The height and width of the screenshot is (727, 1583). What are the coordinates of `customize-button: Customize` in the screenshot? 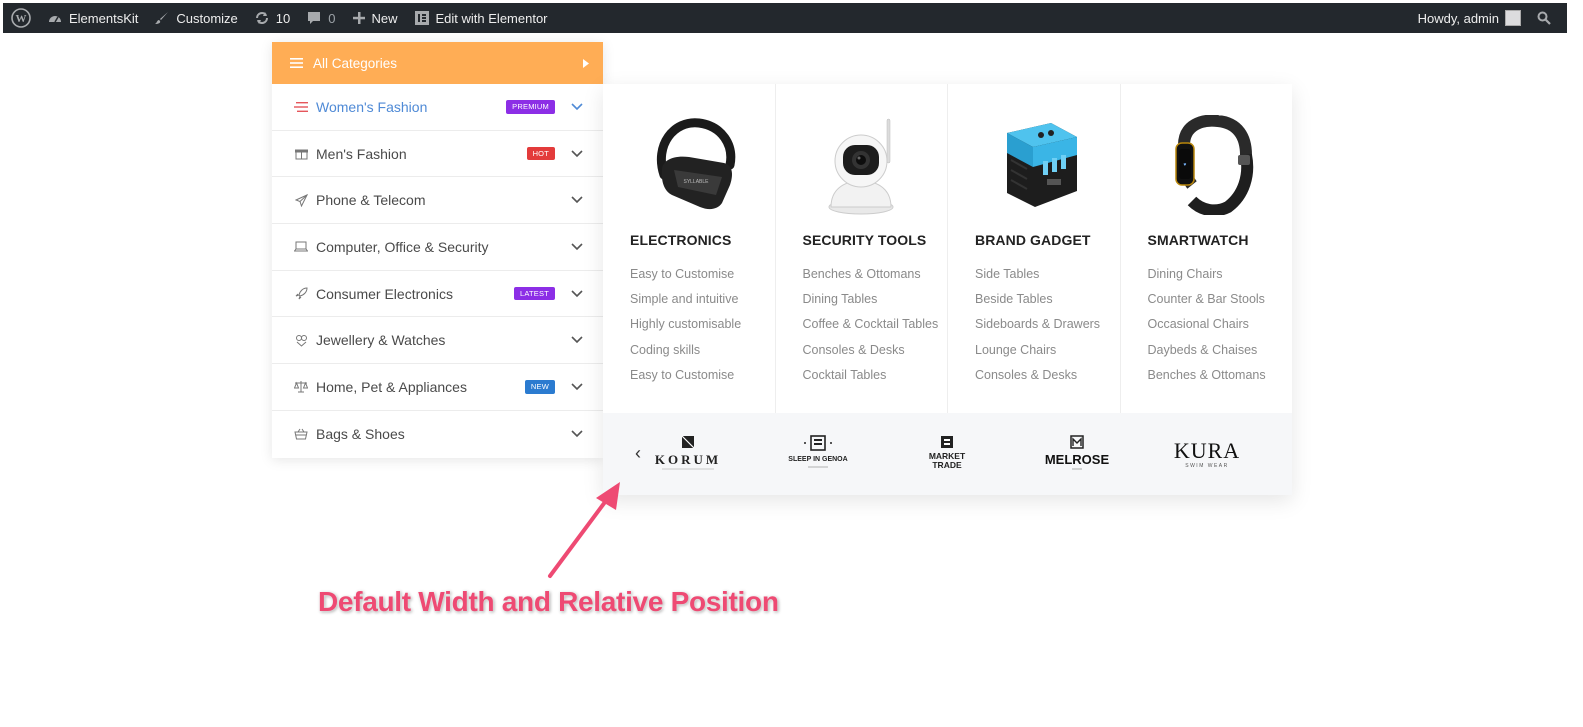 It's located at (195, 18).